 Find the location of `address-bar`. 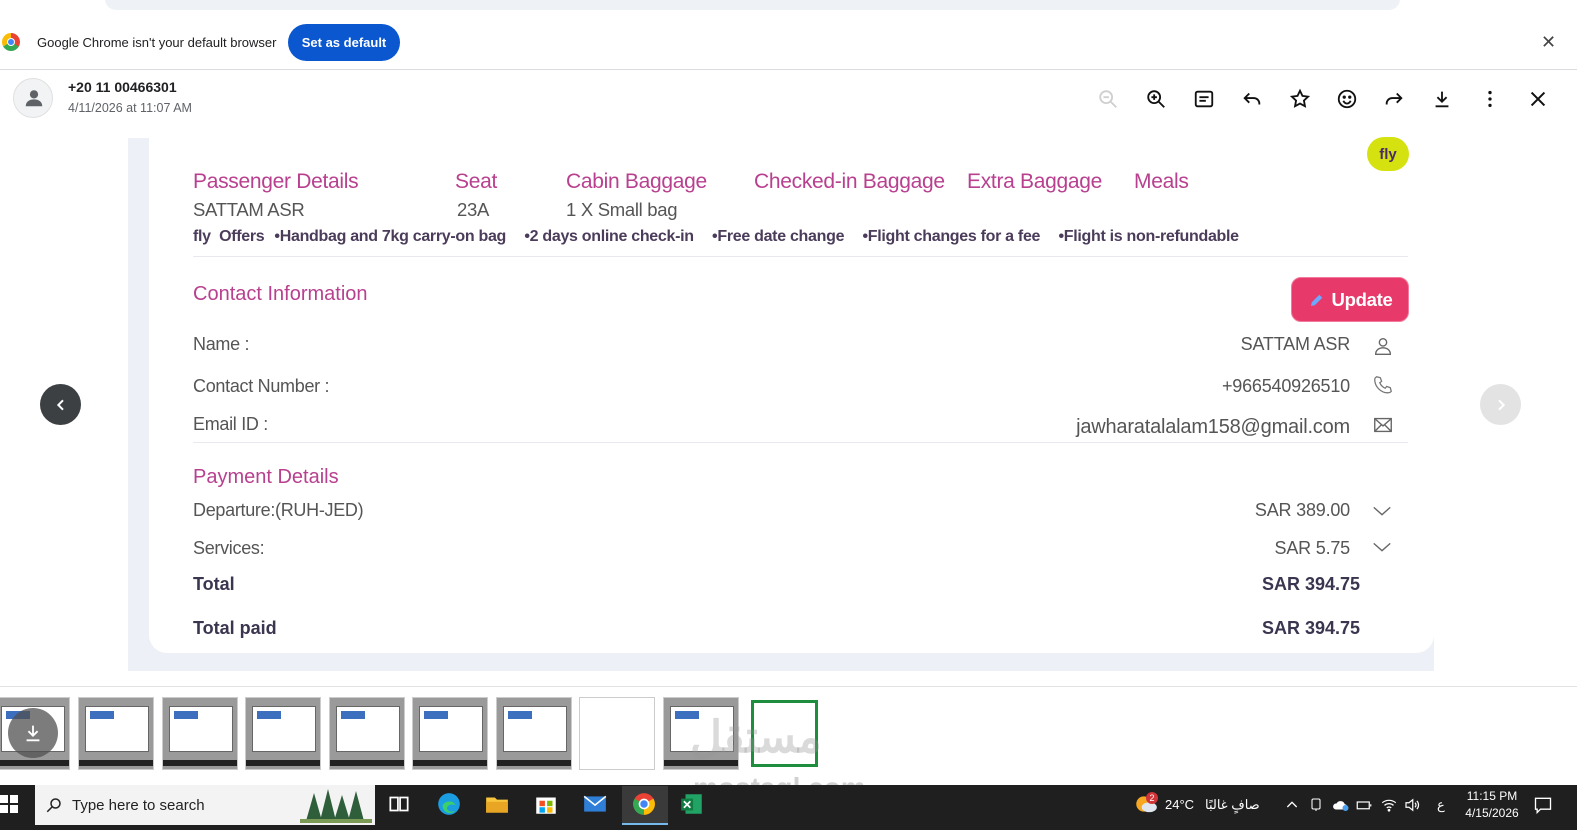

address-bar is located at coordinates (752, 5).